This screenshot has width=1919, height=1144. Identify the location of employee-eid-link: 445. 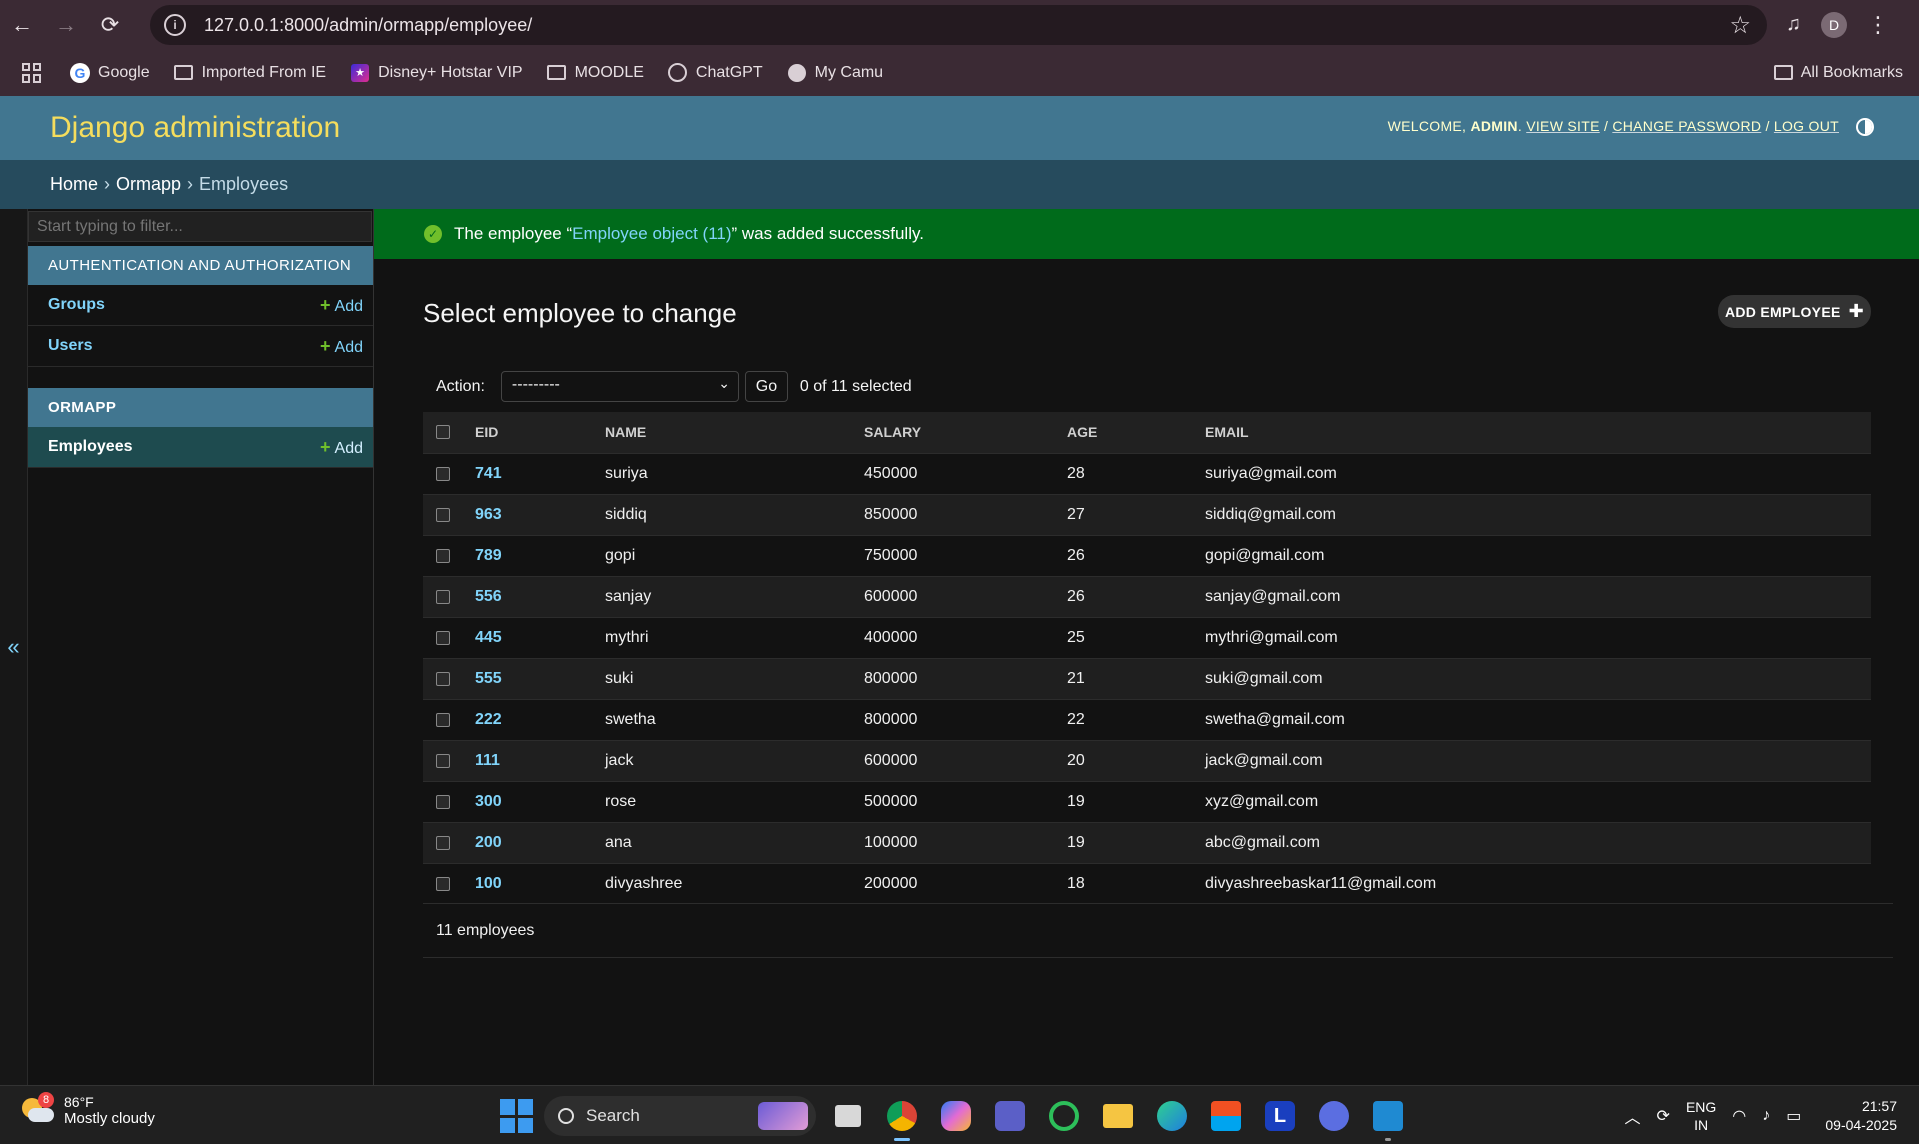
(488, 637).